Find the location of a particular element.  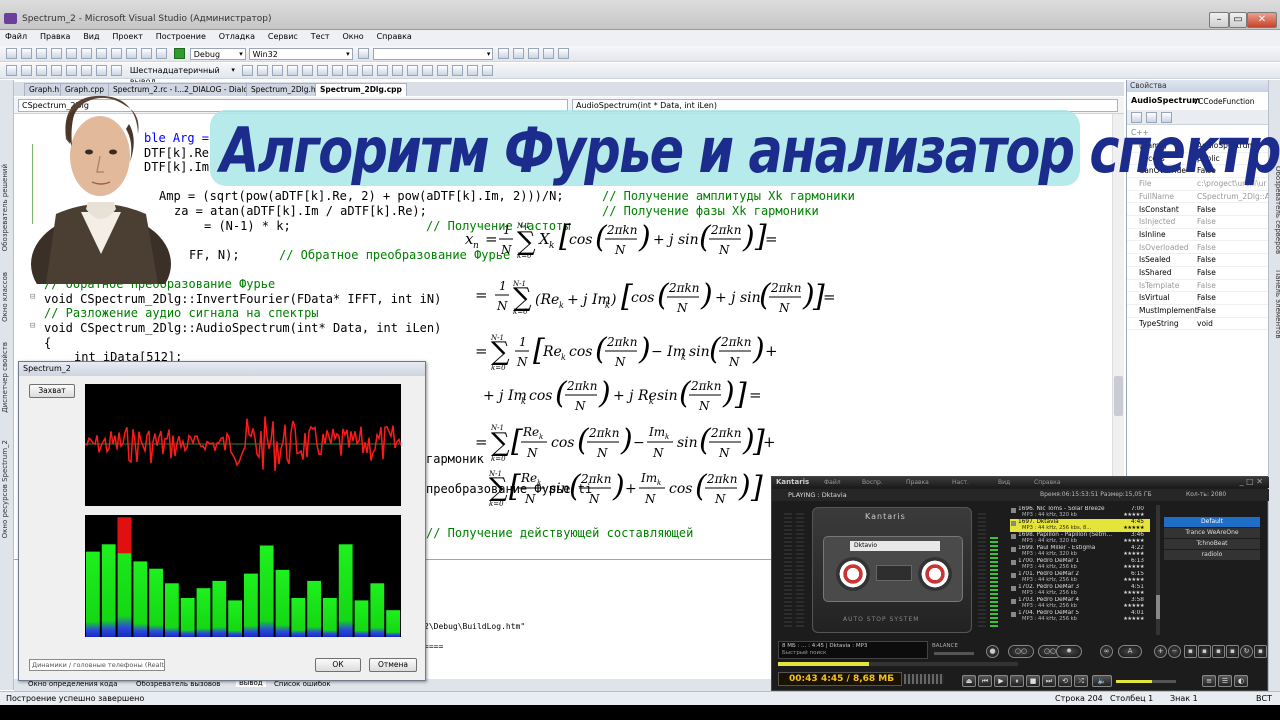

player-menu-file: Файл is located at coordinates (832, 482).